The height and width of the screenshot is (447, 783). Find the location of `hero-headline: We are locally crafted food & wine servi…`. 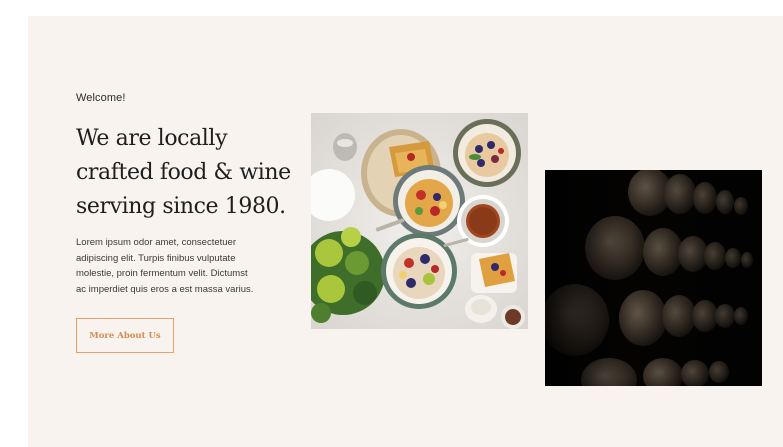

hero-headline: We are locally crafted food & wine servi… is located at coordinates (192, 173).